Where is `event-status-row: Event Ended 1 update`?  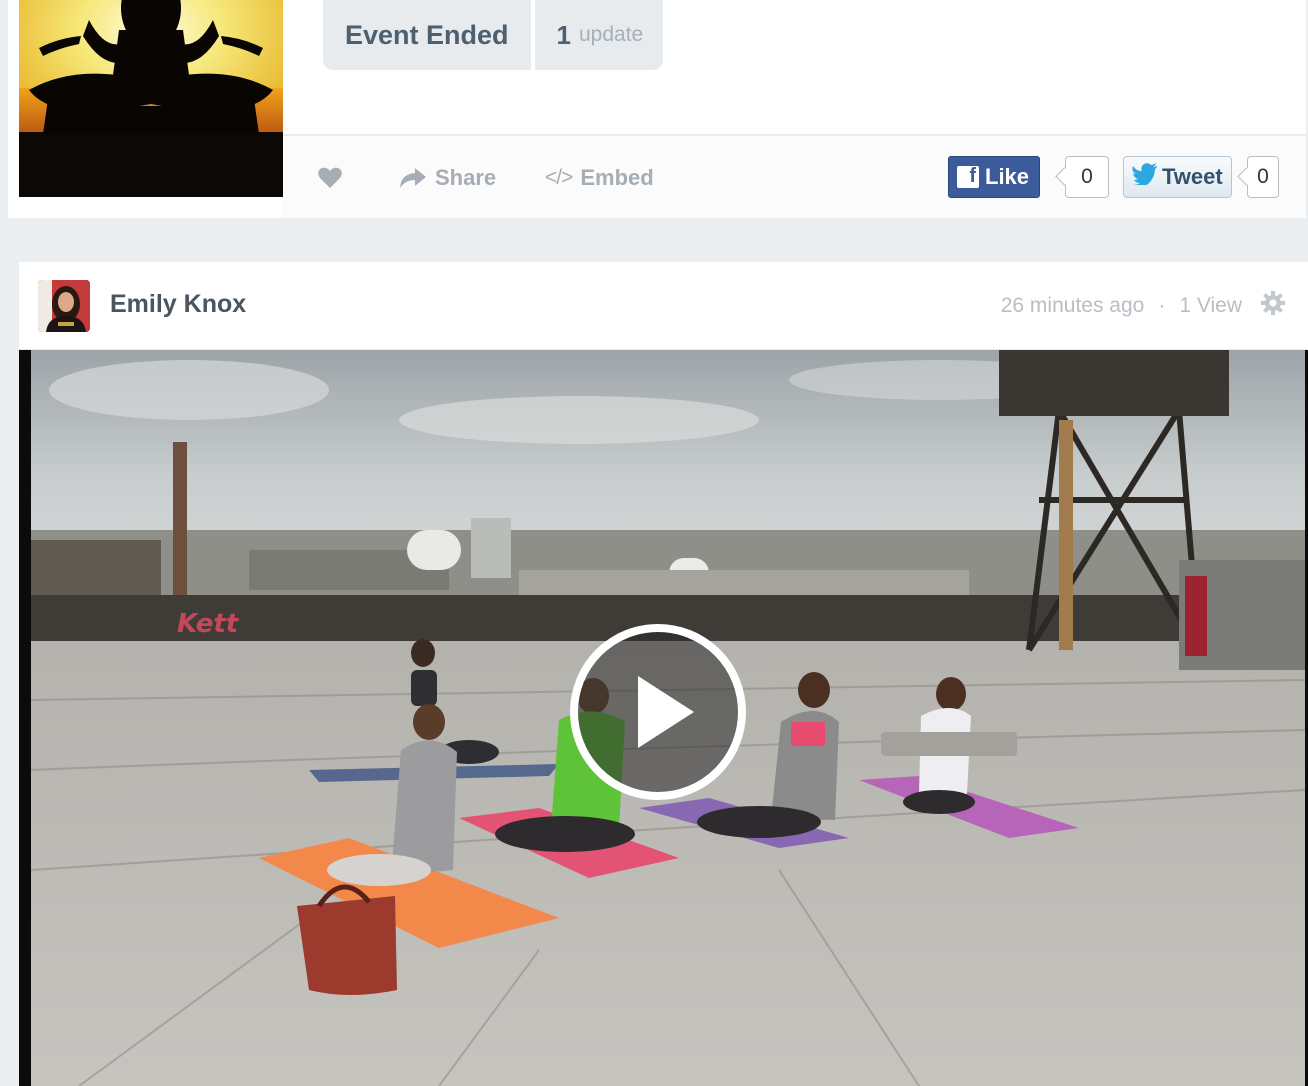
event-status-row: Event Ended 1 update is located at coordinates (493, 35).